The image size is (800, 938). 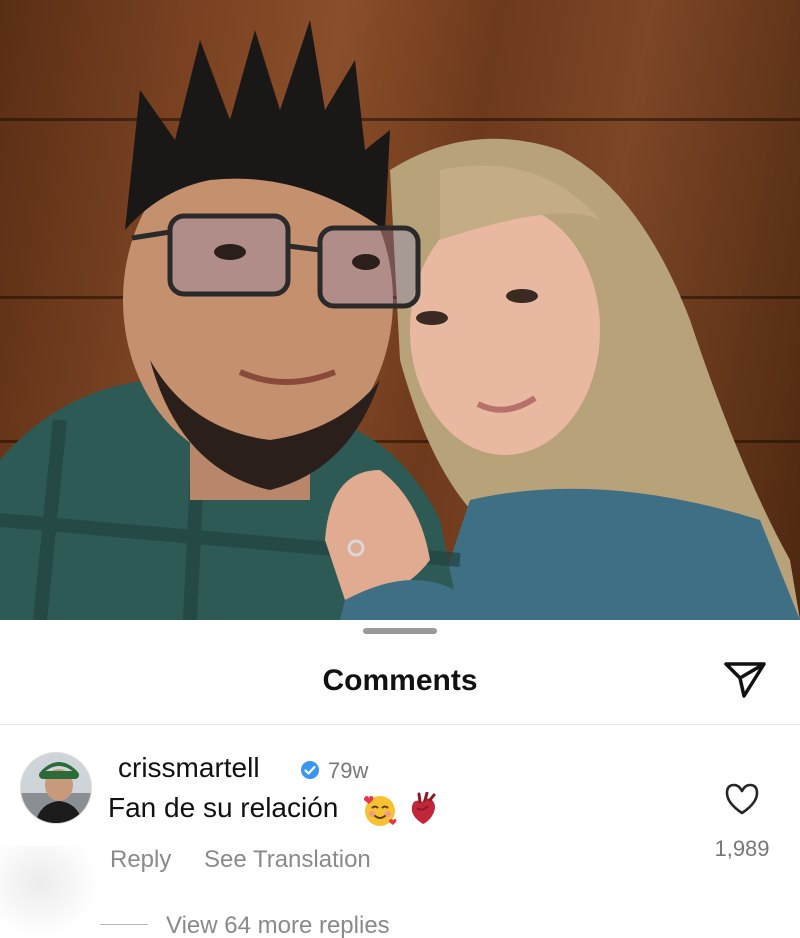 I want to click on anatomical-heart-emoji, so click(x=423, y=808).